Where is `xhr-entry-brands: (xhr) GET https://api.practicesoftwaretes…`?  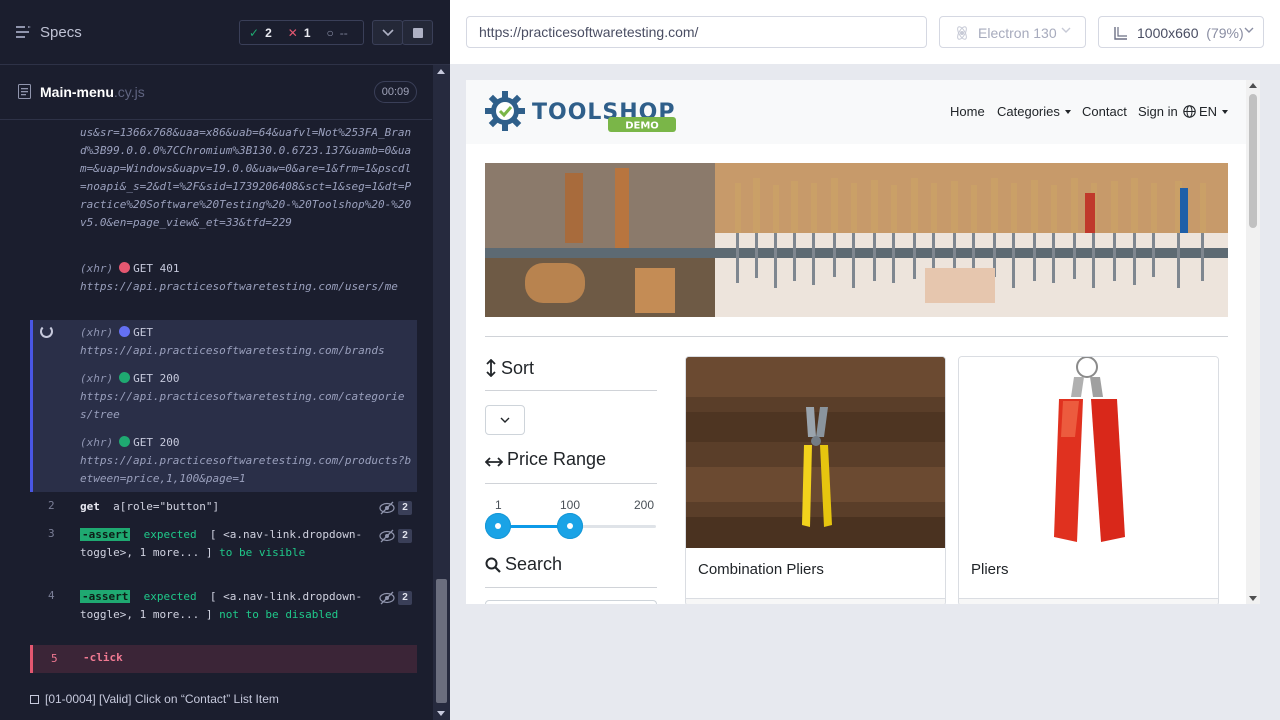 xhr-entry-brands: (xhr) GET https://api.practicesoftwaretes… is located at coordinates (246, 342).